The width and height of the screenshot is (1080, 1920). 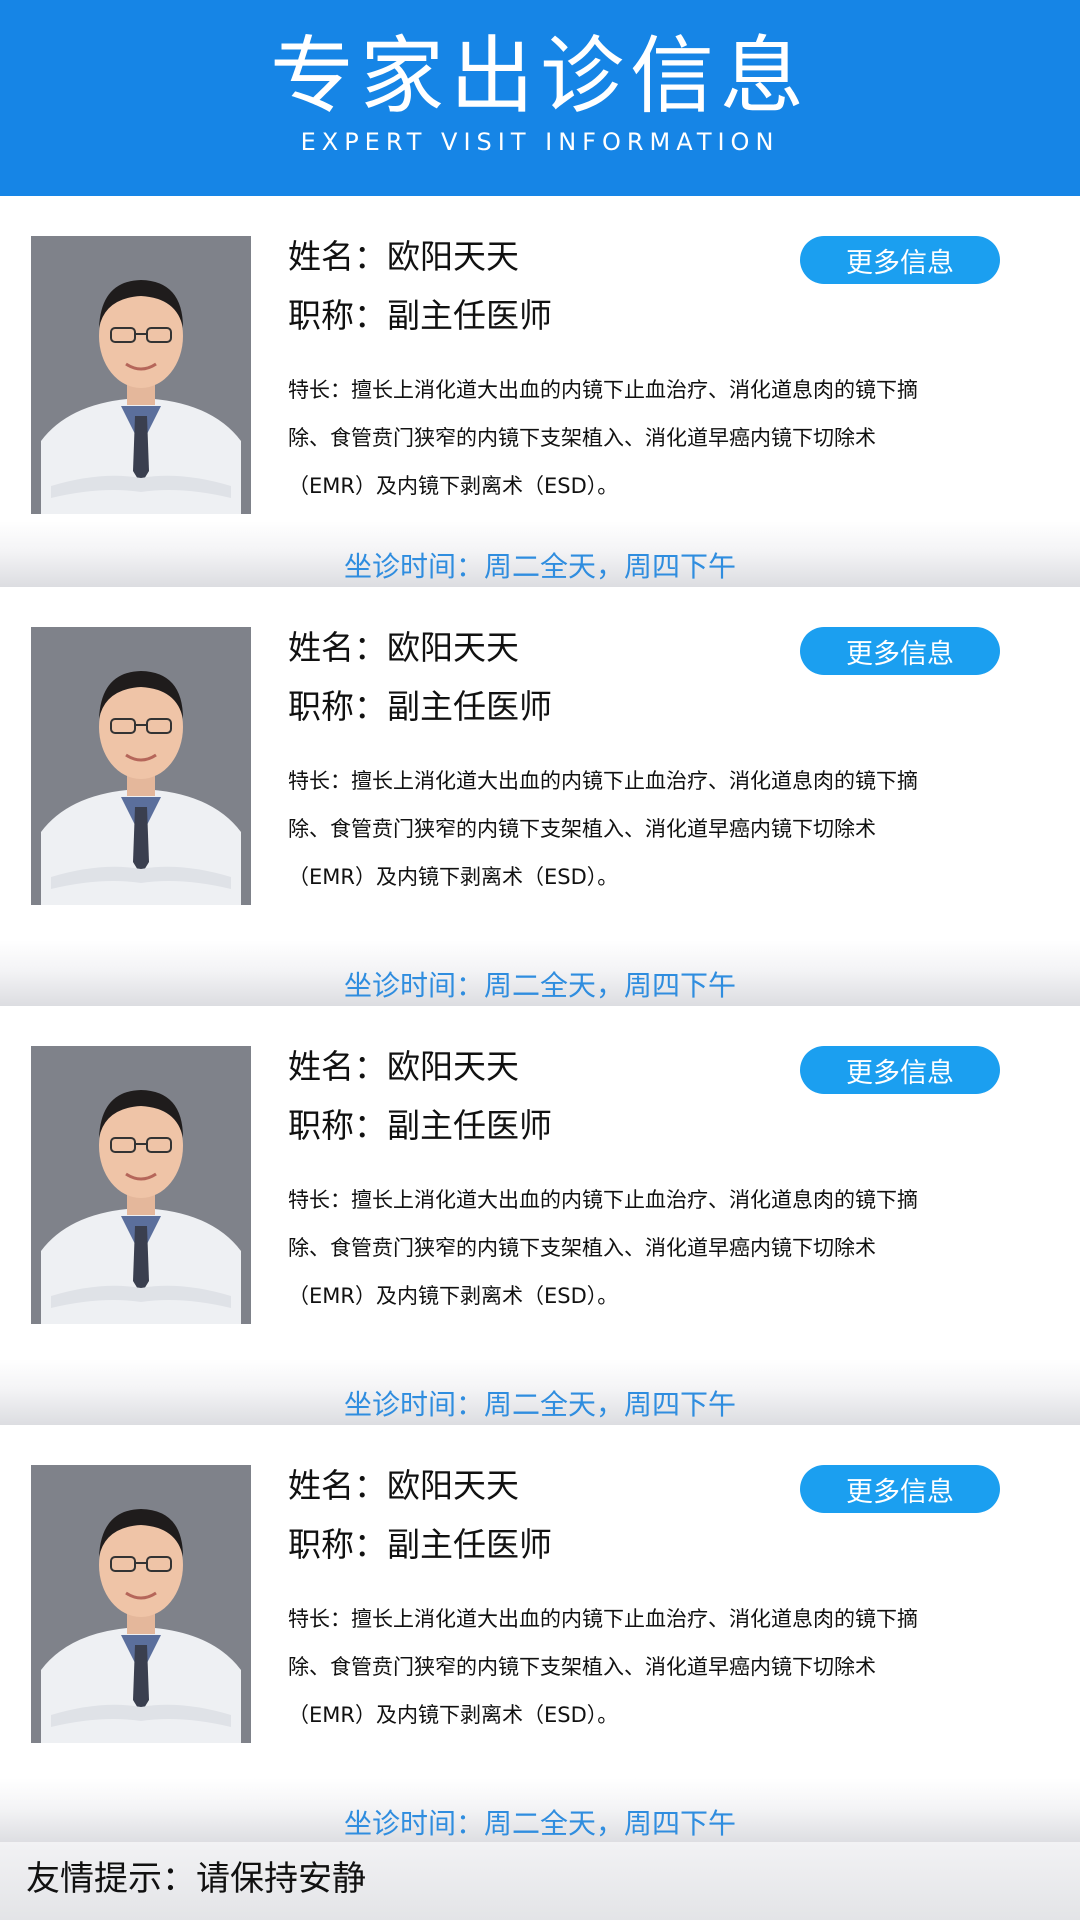 What do you see at coordinates (540, 1881) in the screenshot?
I see `footer-tip-bar: 友情提示：请保持安静` at bounding box center [540, 1881].